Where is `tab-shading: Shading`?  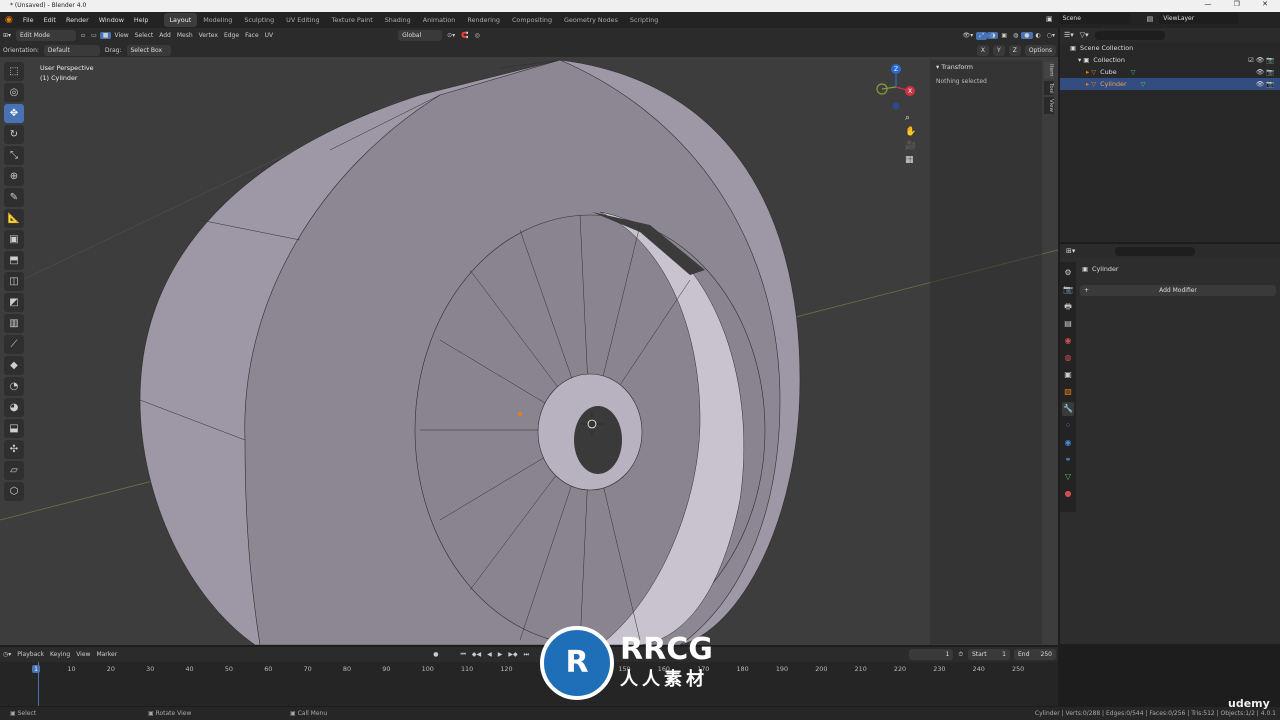 tab-shading: Shading is located at coordinates (398, 20).